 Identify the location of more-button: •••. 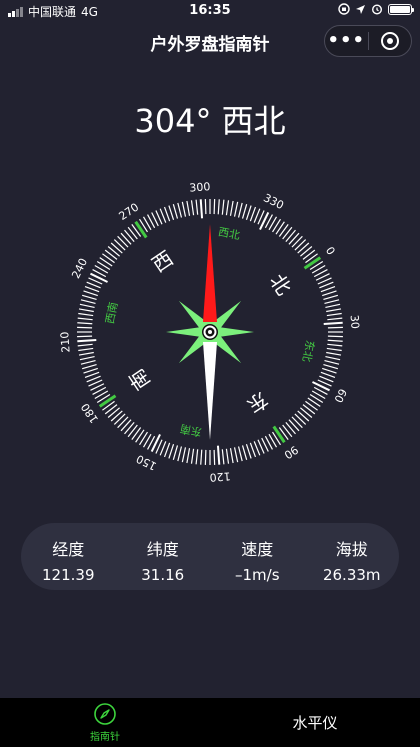
(346, 41).